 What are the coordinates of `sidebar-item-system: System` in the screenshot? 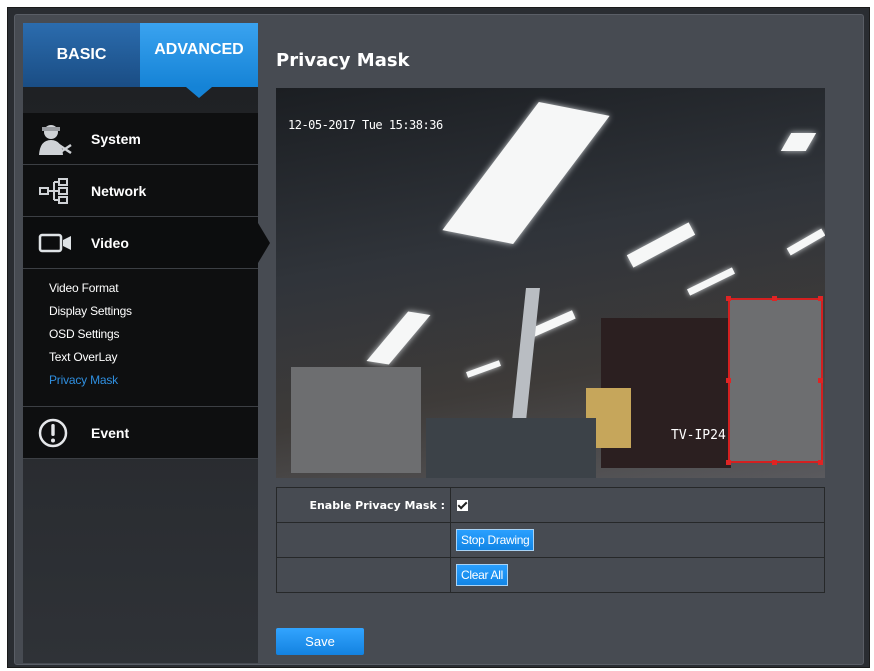 It's located at (140, 139).